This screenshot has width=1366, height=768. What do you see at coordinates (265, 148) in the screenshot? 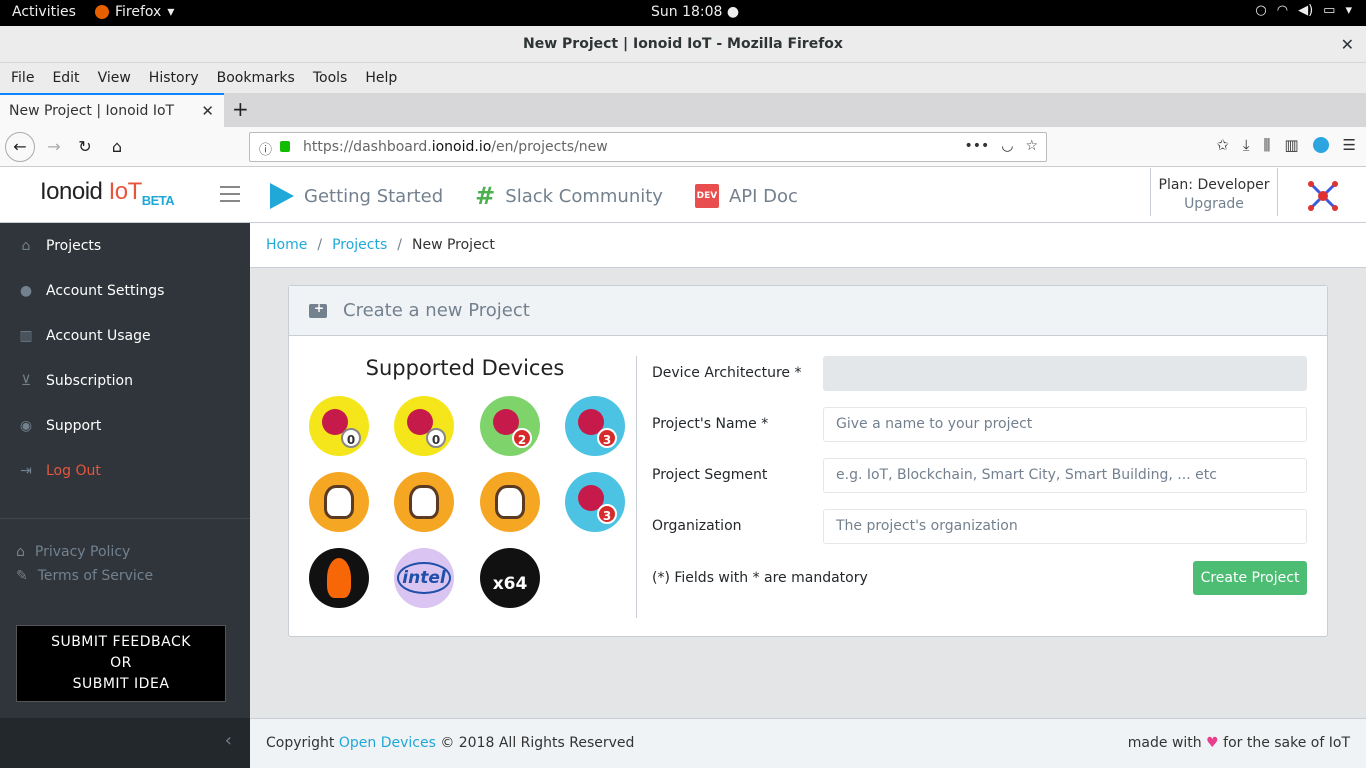
I see `info-icon: ⓘ` at bounding box center [265, 148].